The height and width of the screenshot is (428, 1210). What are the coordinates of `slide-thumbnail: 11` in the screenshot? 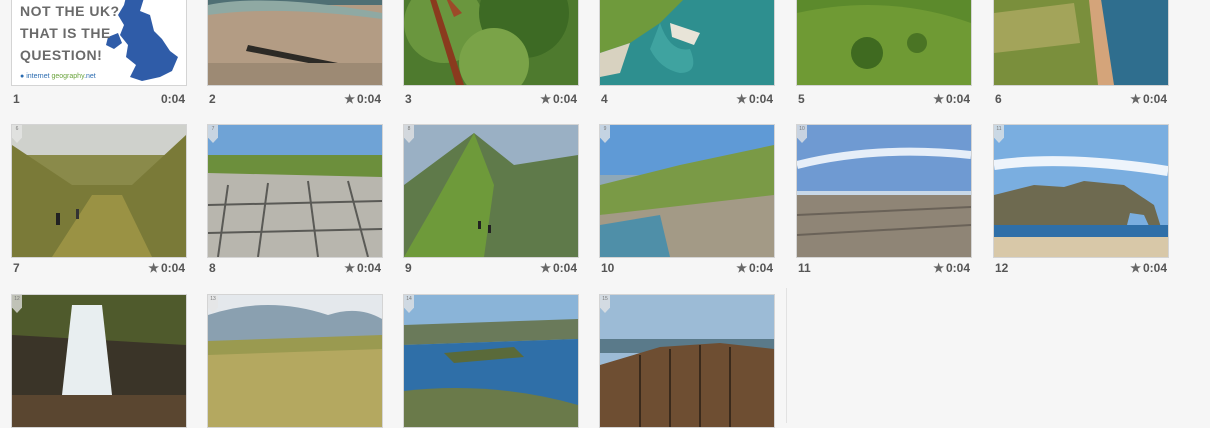 It's located at (1081, 191).